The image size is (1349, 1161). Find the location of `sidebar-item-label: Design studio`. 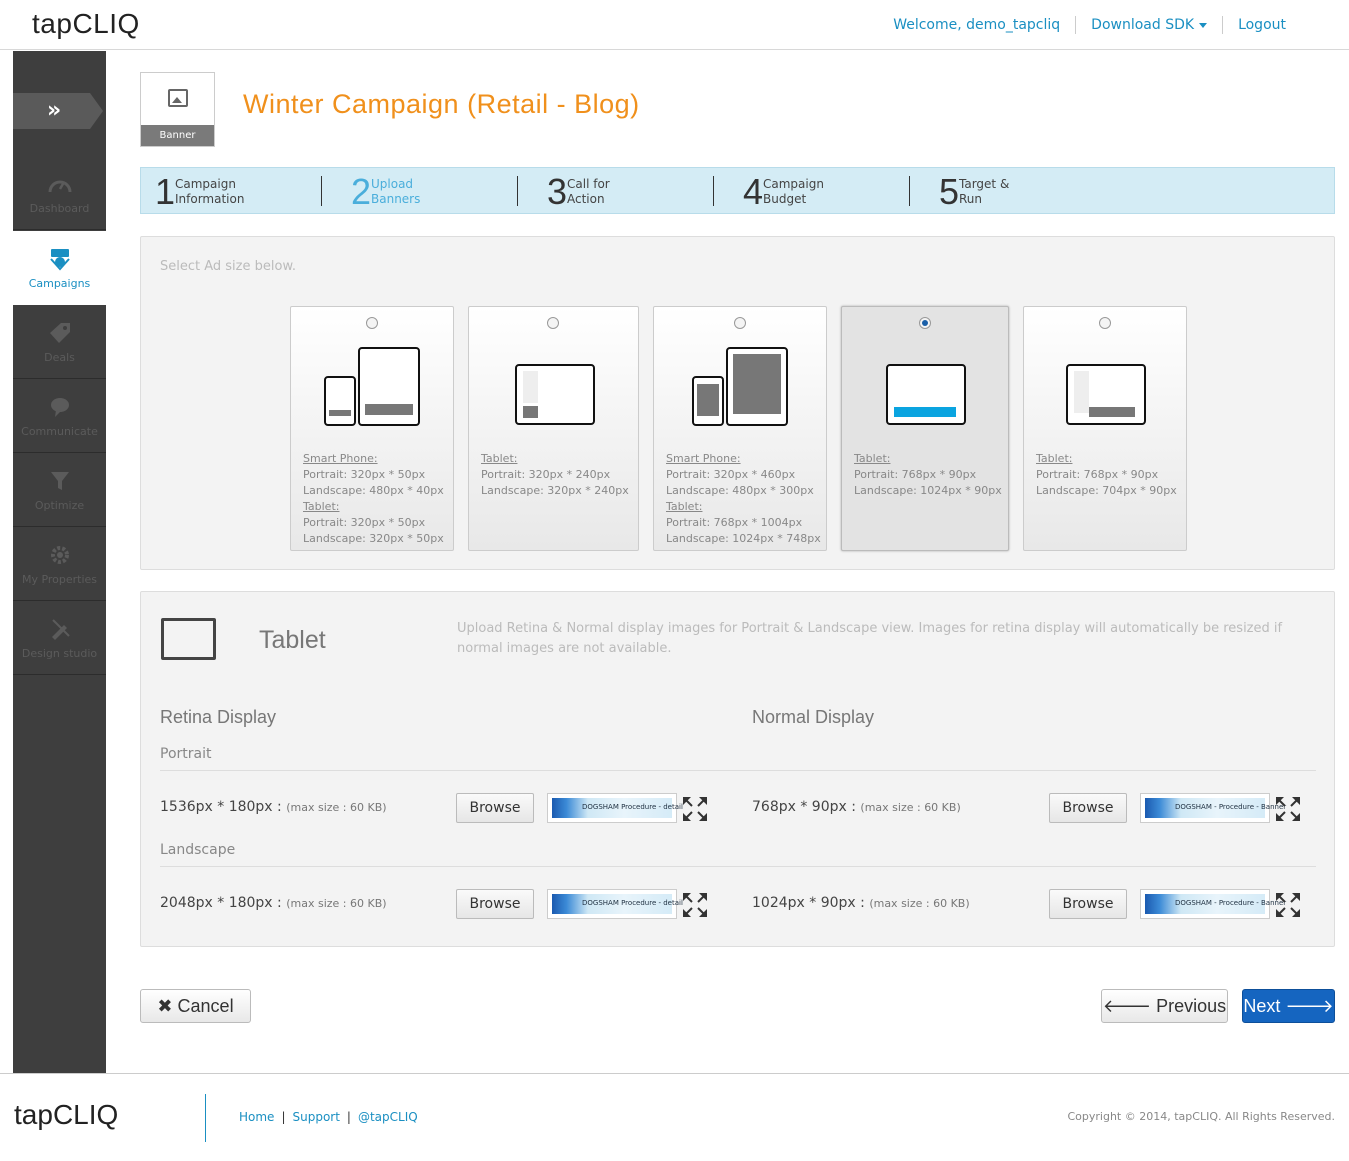

sidebar-item-label: Design studio is located at coordinates (59, 653).